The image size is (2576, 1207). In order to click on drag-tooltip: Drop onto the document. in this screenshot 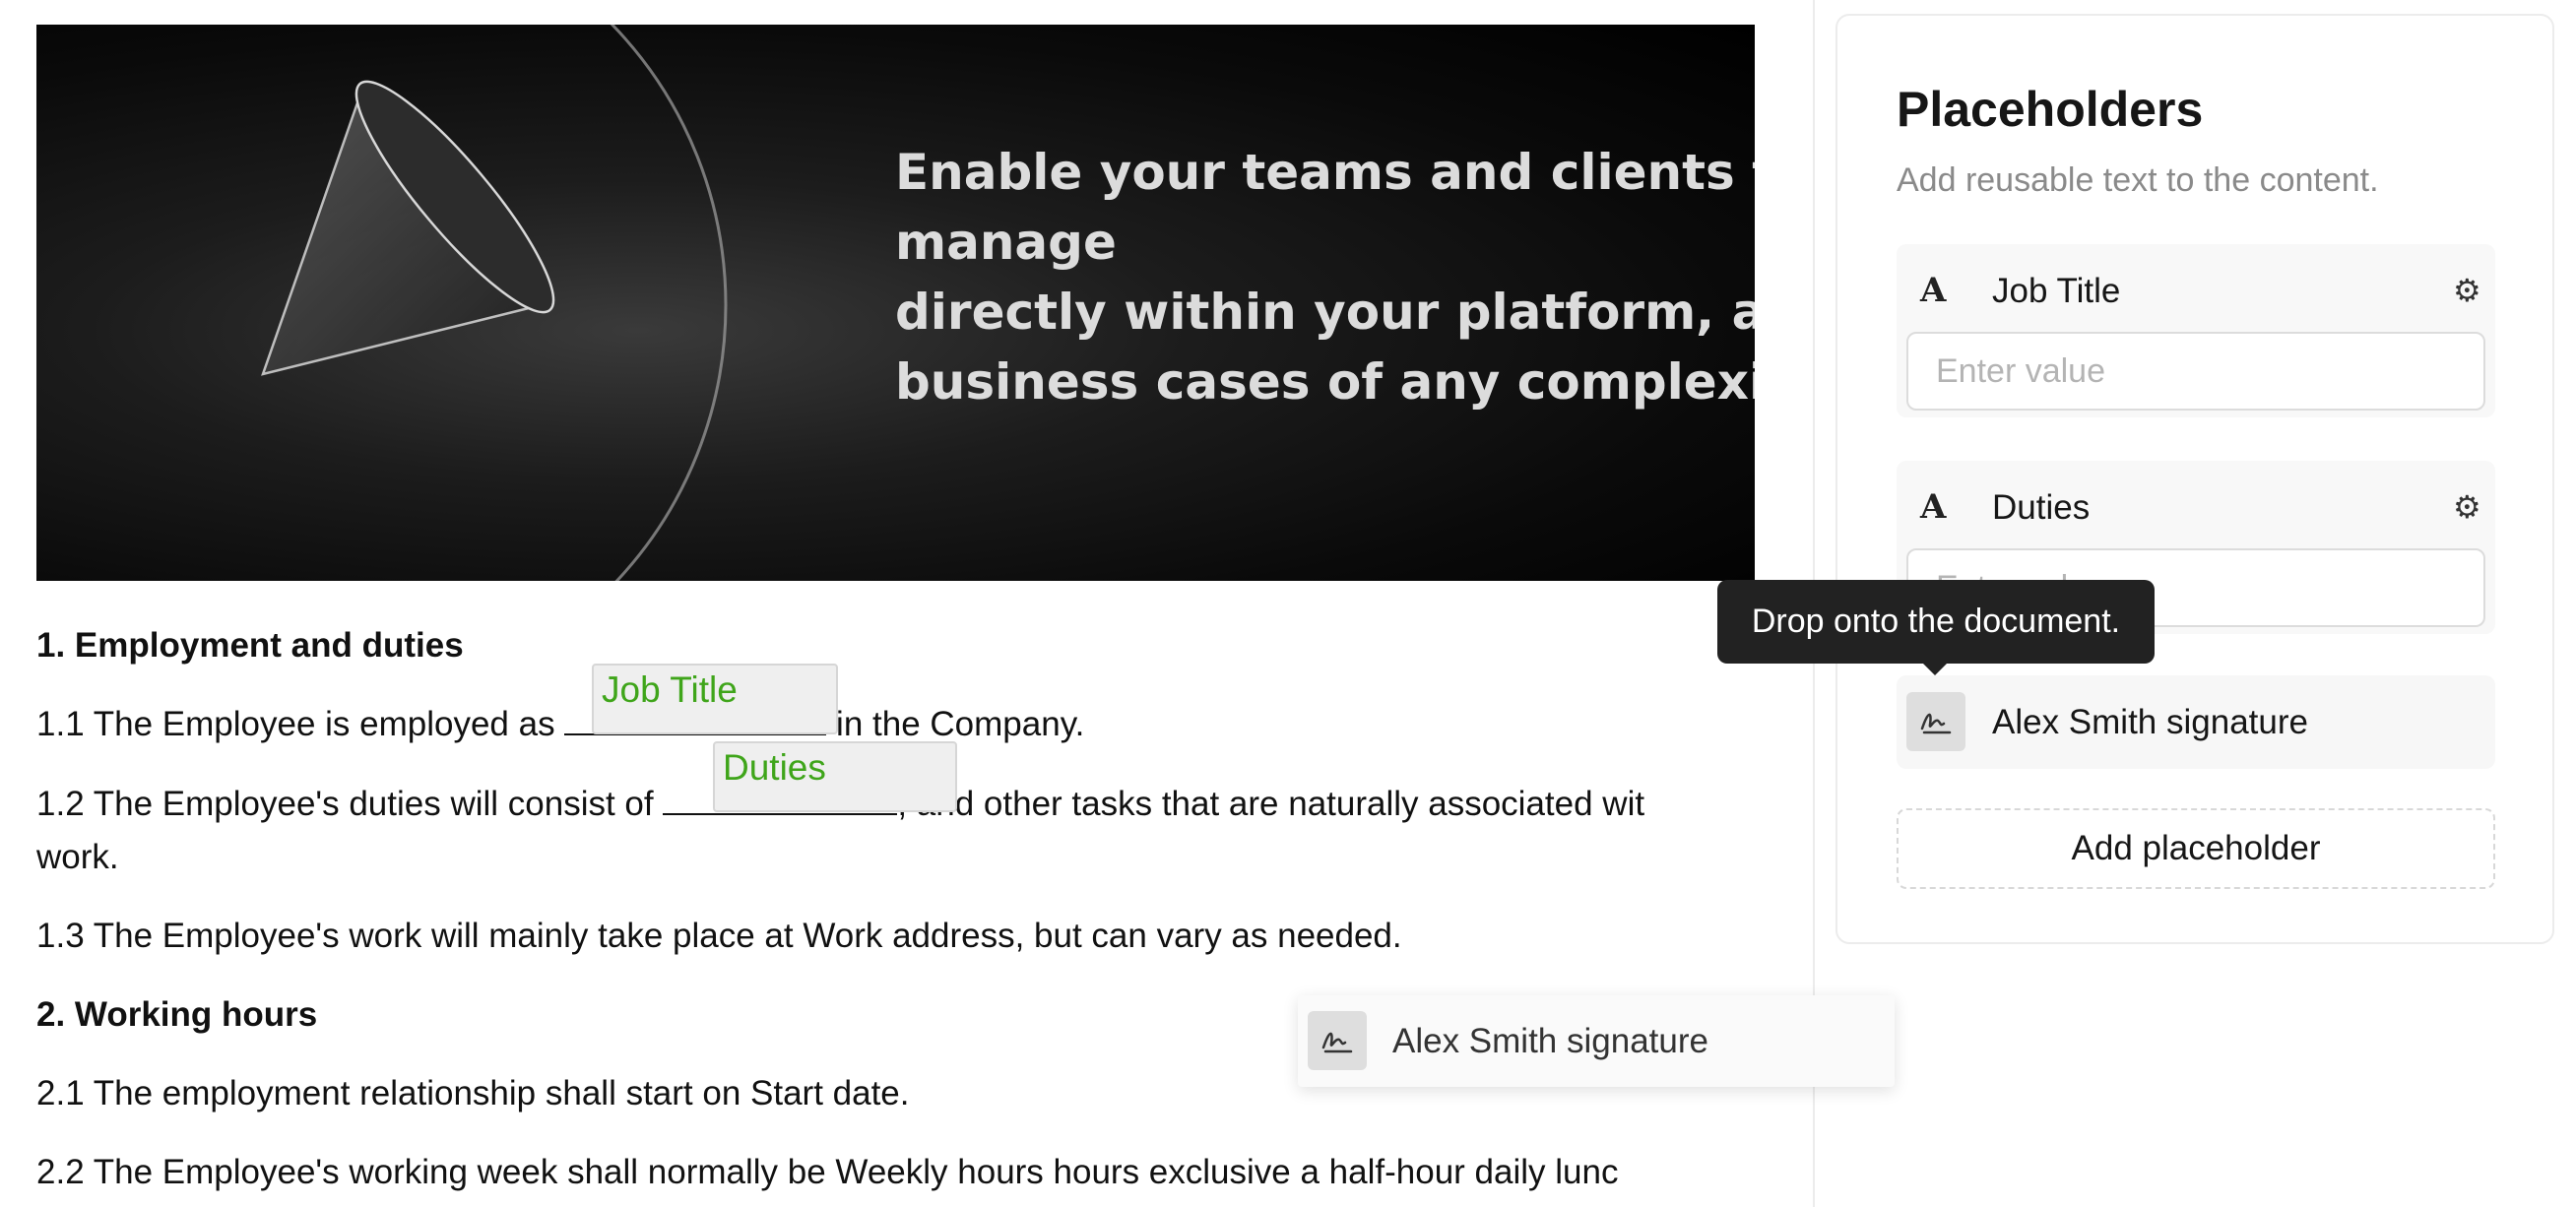, I will do `click(1936, 622)`.